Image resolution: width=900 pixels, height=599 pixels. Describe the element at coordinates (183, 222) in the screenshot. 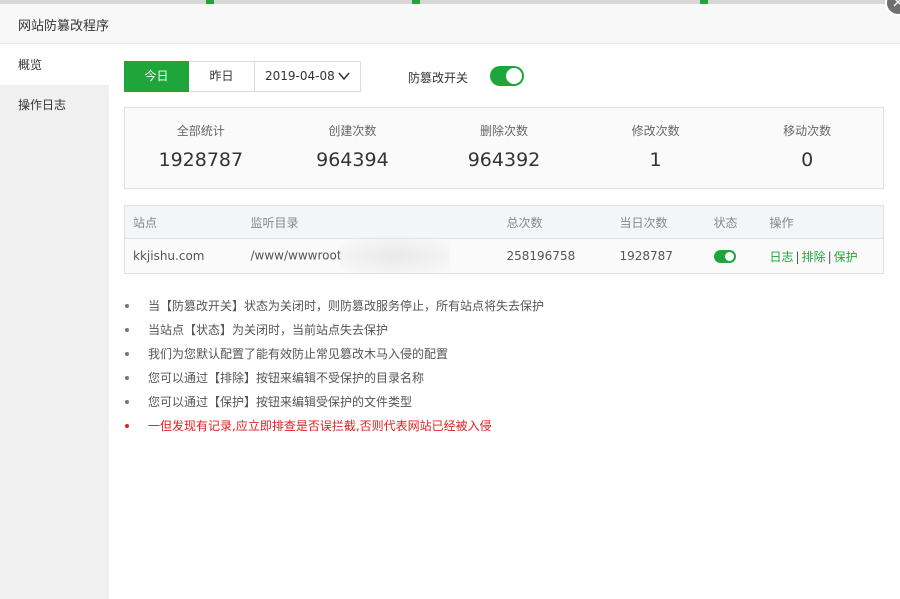

I see `col-site: 站点` at that location.